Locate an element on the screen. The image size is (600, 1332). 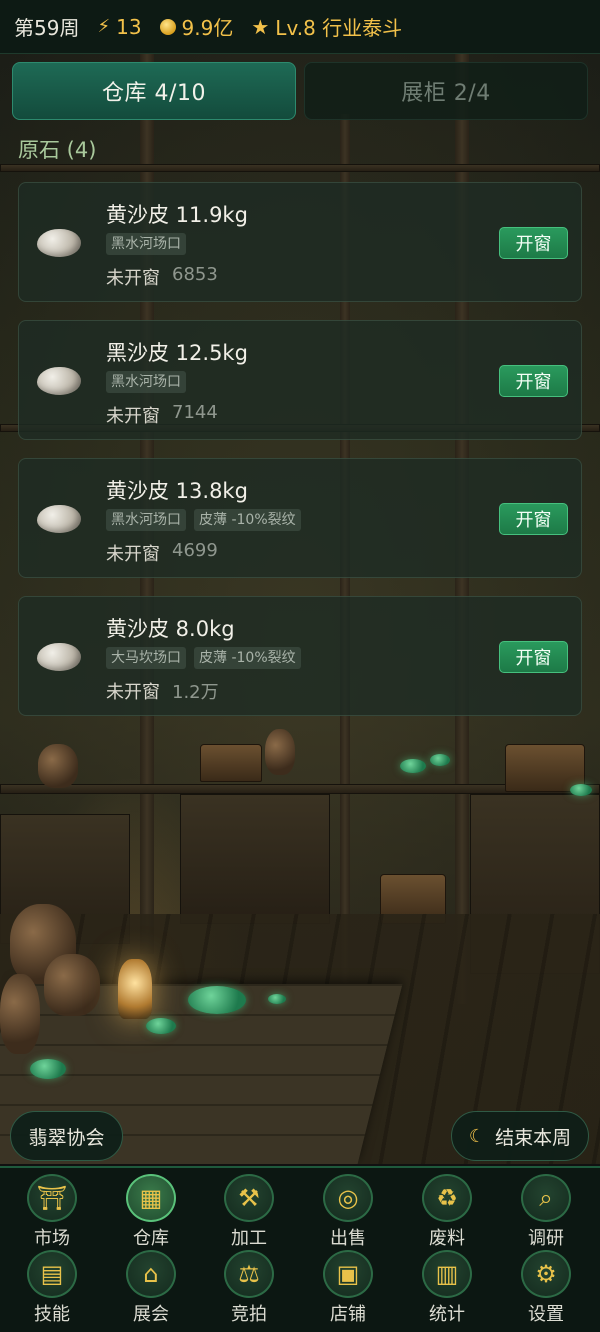
gavel-icon: ⚖ is located at coordinates (249, 1274).